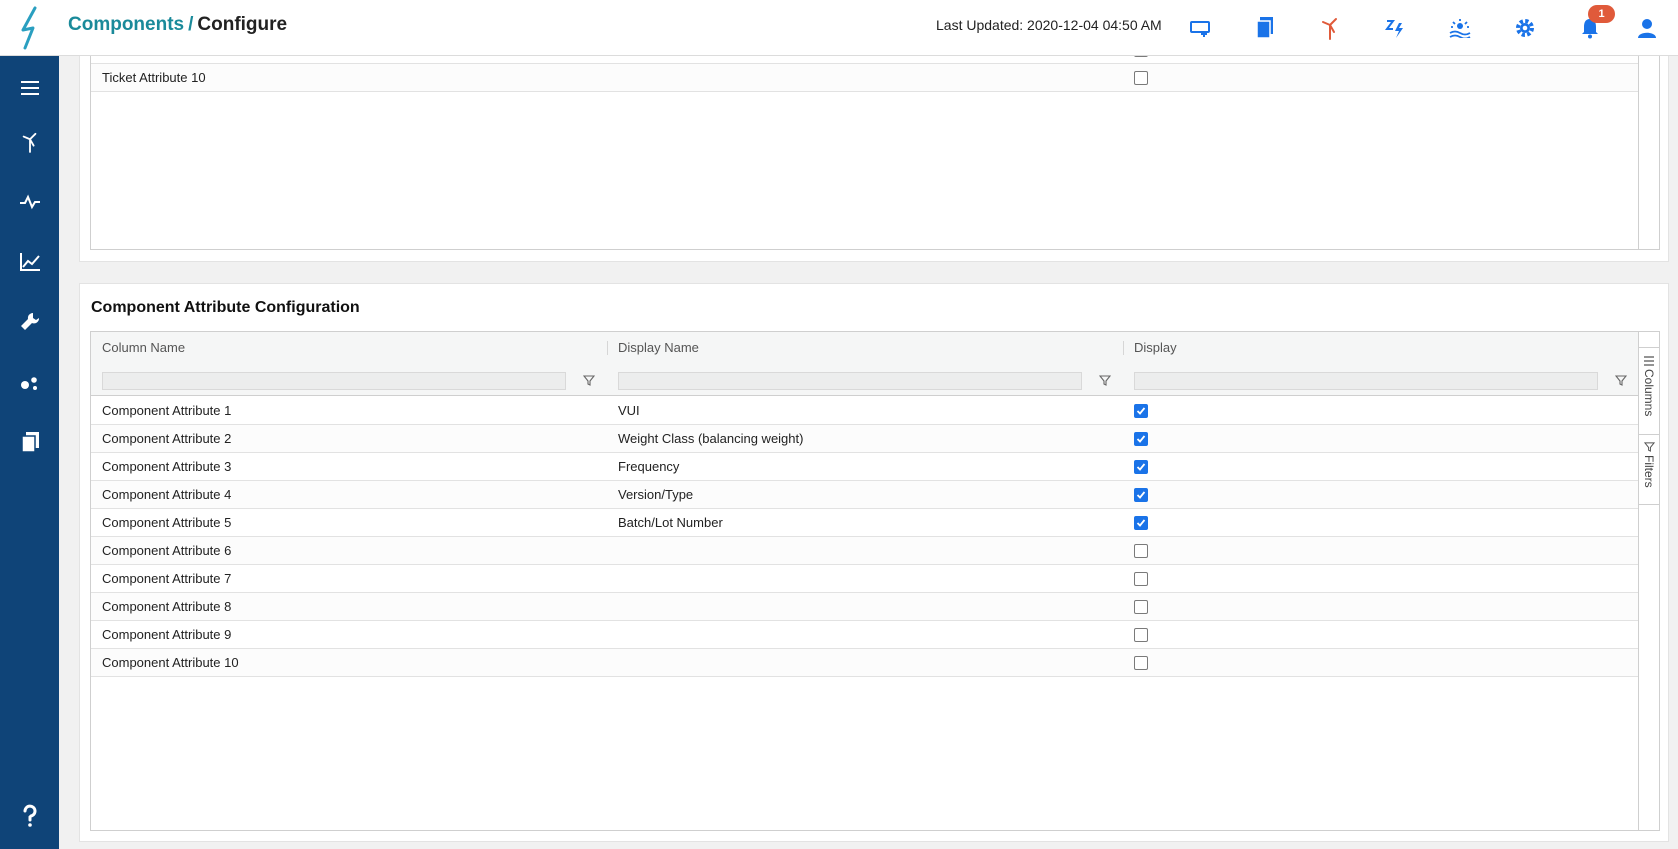  I want to click on table-row: Component Attribute 3 Frequency, so click(865, 467).